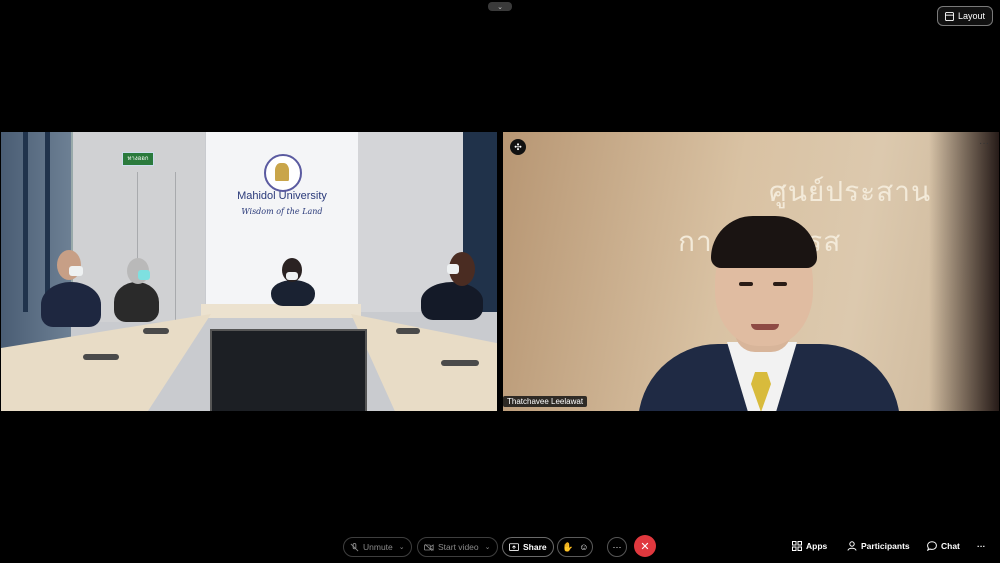  I want to click on more-menu-button: ···, so click(981, 546).